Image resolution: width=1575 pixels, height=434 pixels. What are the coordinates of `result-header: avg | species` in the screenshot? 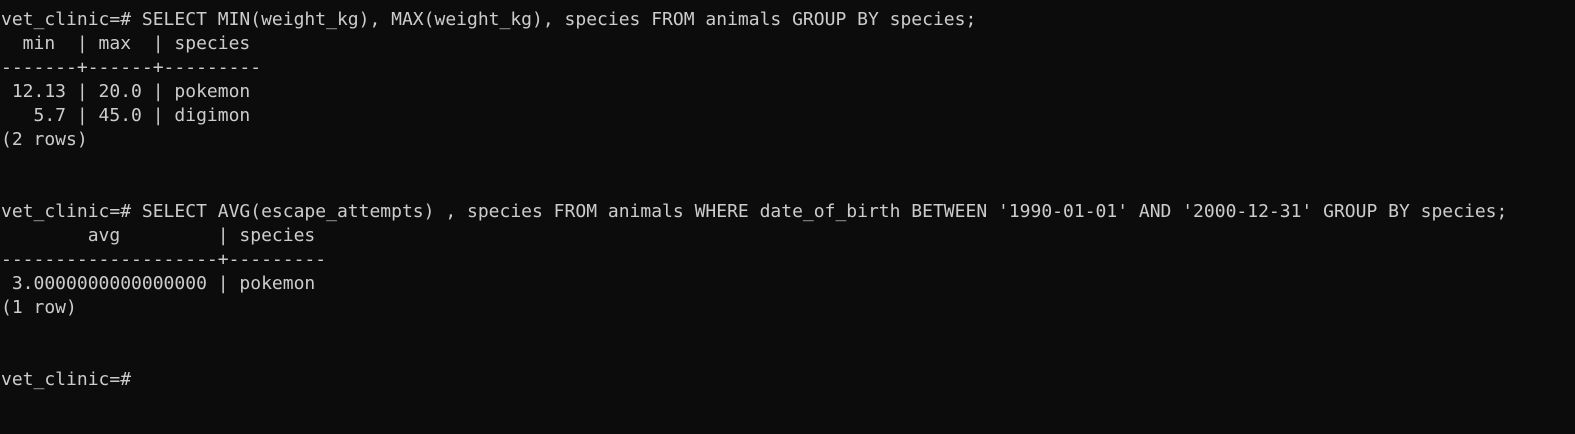 It's located at (158, 235).